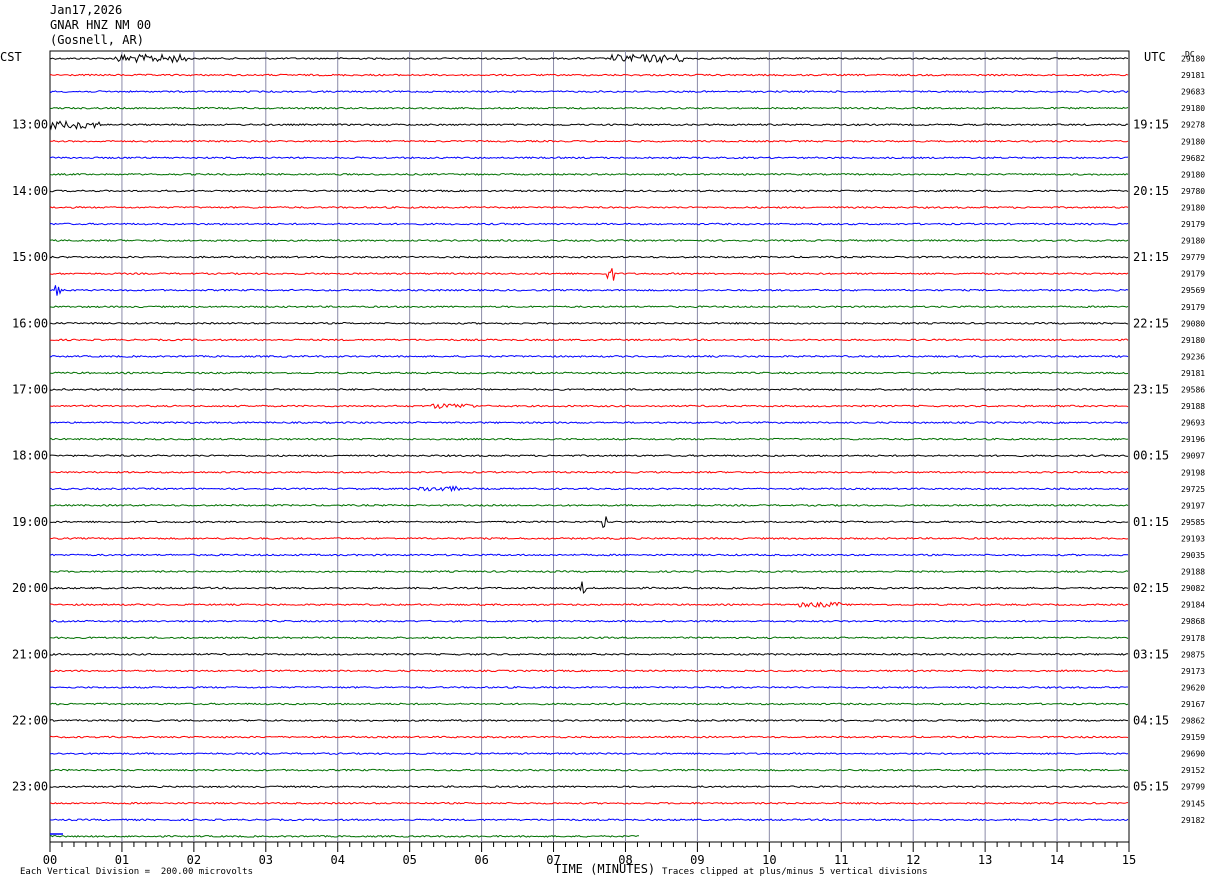 This screenshot has height=886, width=1210. What do you see at coordinates (697, 860) in the screenshot?
I see `x-tick-label: 09` at bounding box center [697, 860].